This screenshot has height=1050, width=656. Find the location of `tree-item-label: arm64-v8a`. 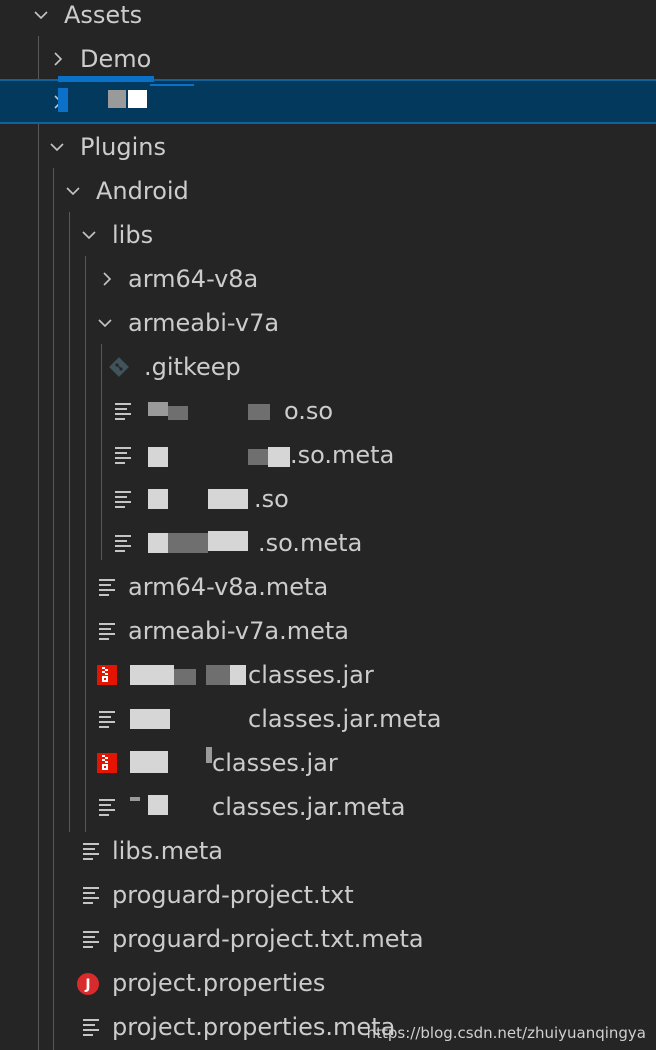

tree-item-label: arm64-v8a is located at coordinates (193, 279).